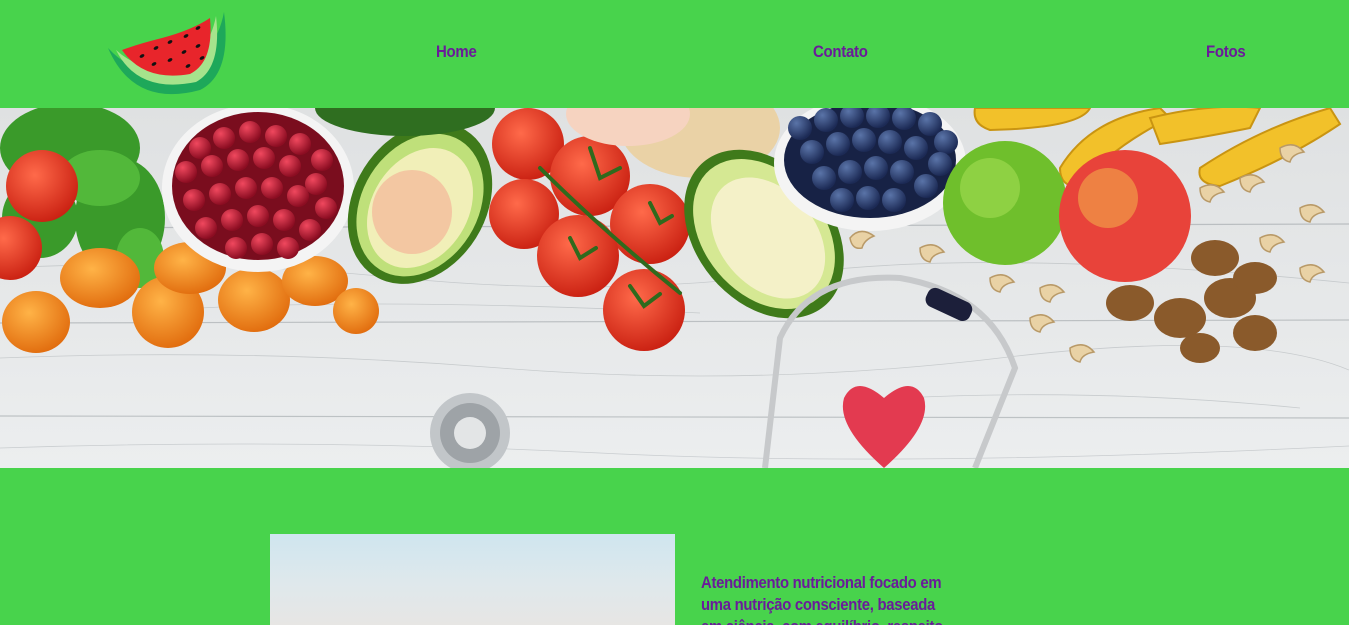 The width and height of the screenshot is (1349, 625). Describe the element at coordinates (168, 54) in the screenshot. I see `watermelon-logo-icon` at that location.